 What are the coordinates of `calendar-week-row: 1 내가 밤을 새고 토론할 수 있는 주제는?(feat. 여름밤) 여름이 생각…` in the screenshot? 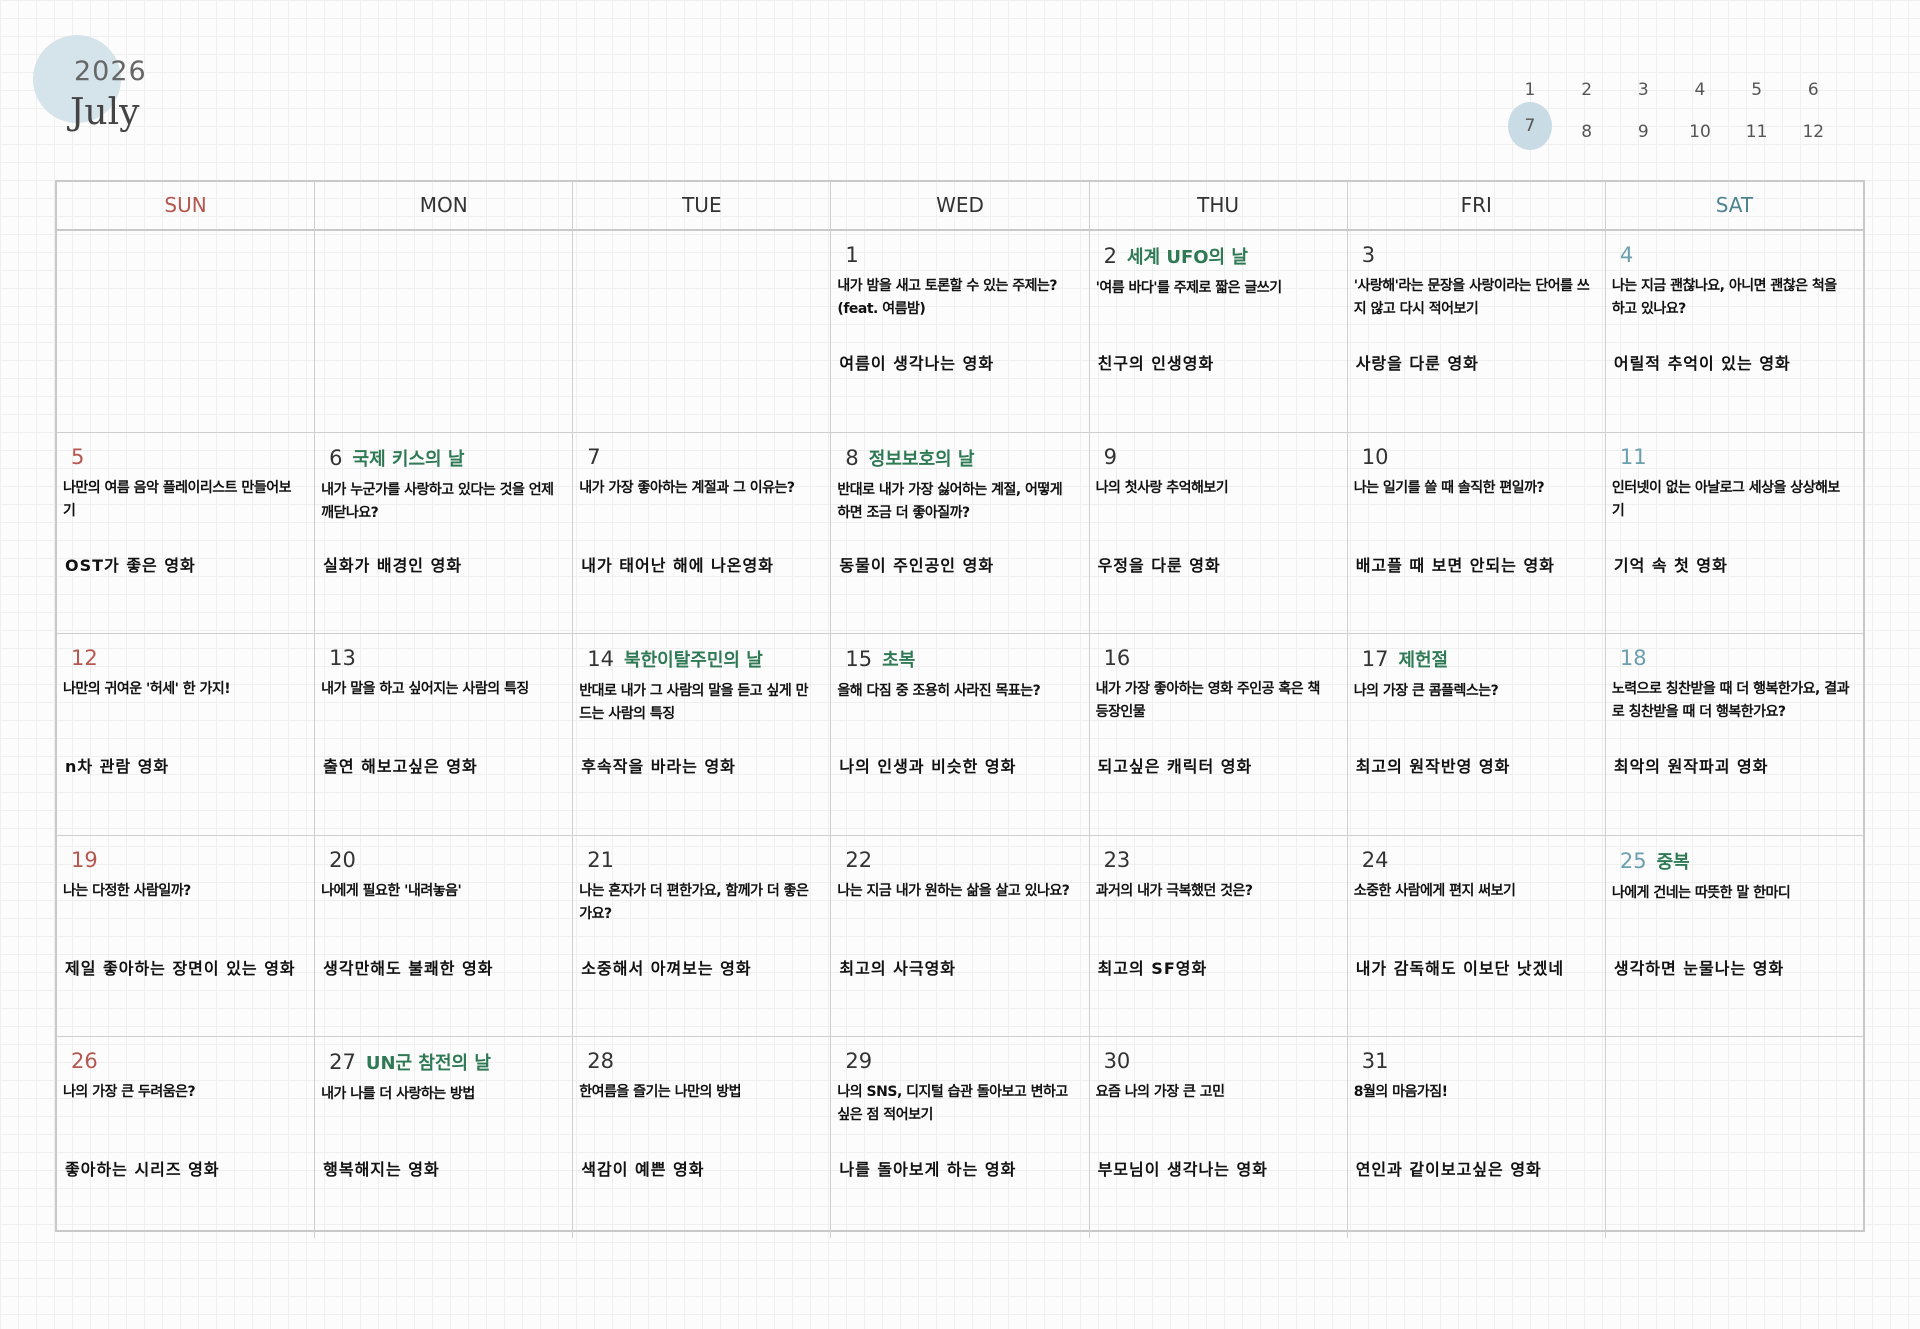 It's located at (960, 332).